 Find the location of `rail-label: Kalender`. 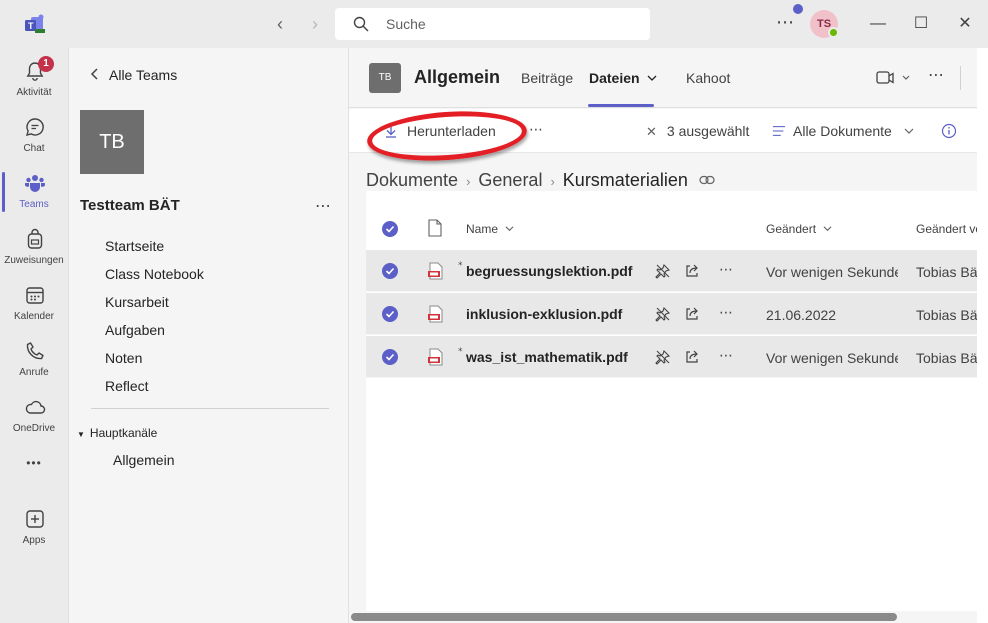

rail-label: Kalender is located at coordinates (34, 316).